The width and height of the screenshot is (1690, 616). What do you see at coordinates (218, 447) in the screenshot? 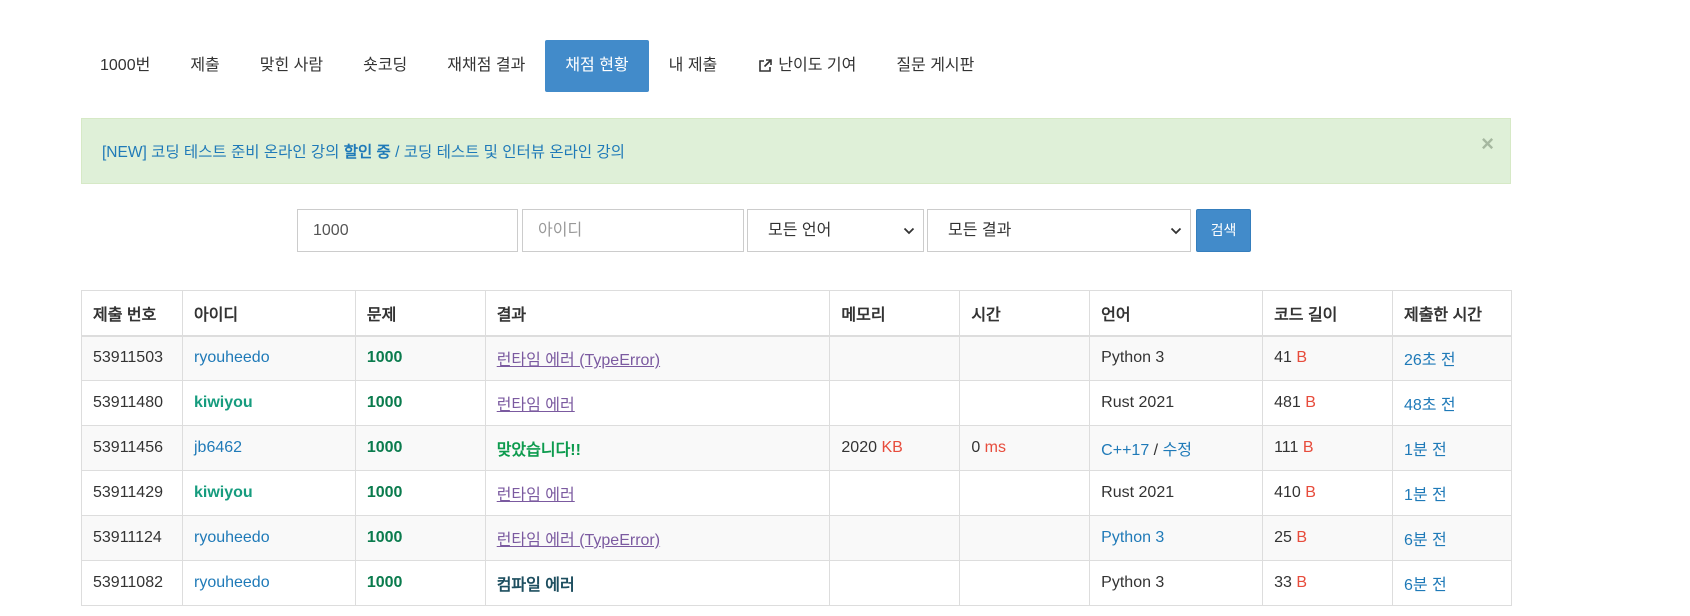
I see `user-link: jb6462` at bounding box center [218, 447].